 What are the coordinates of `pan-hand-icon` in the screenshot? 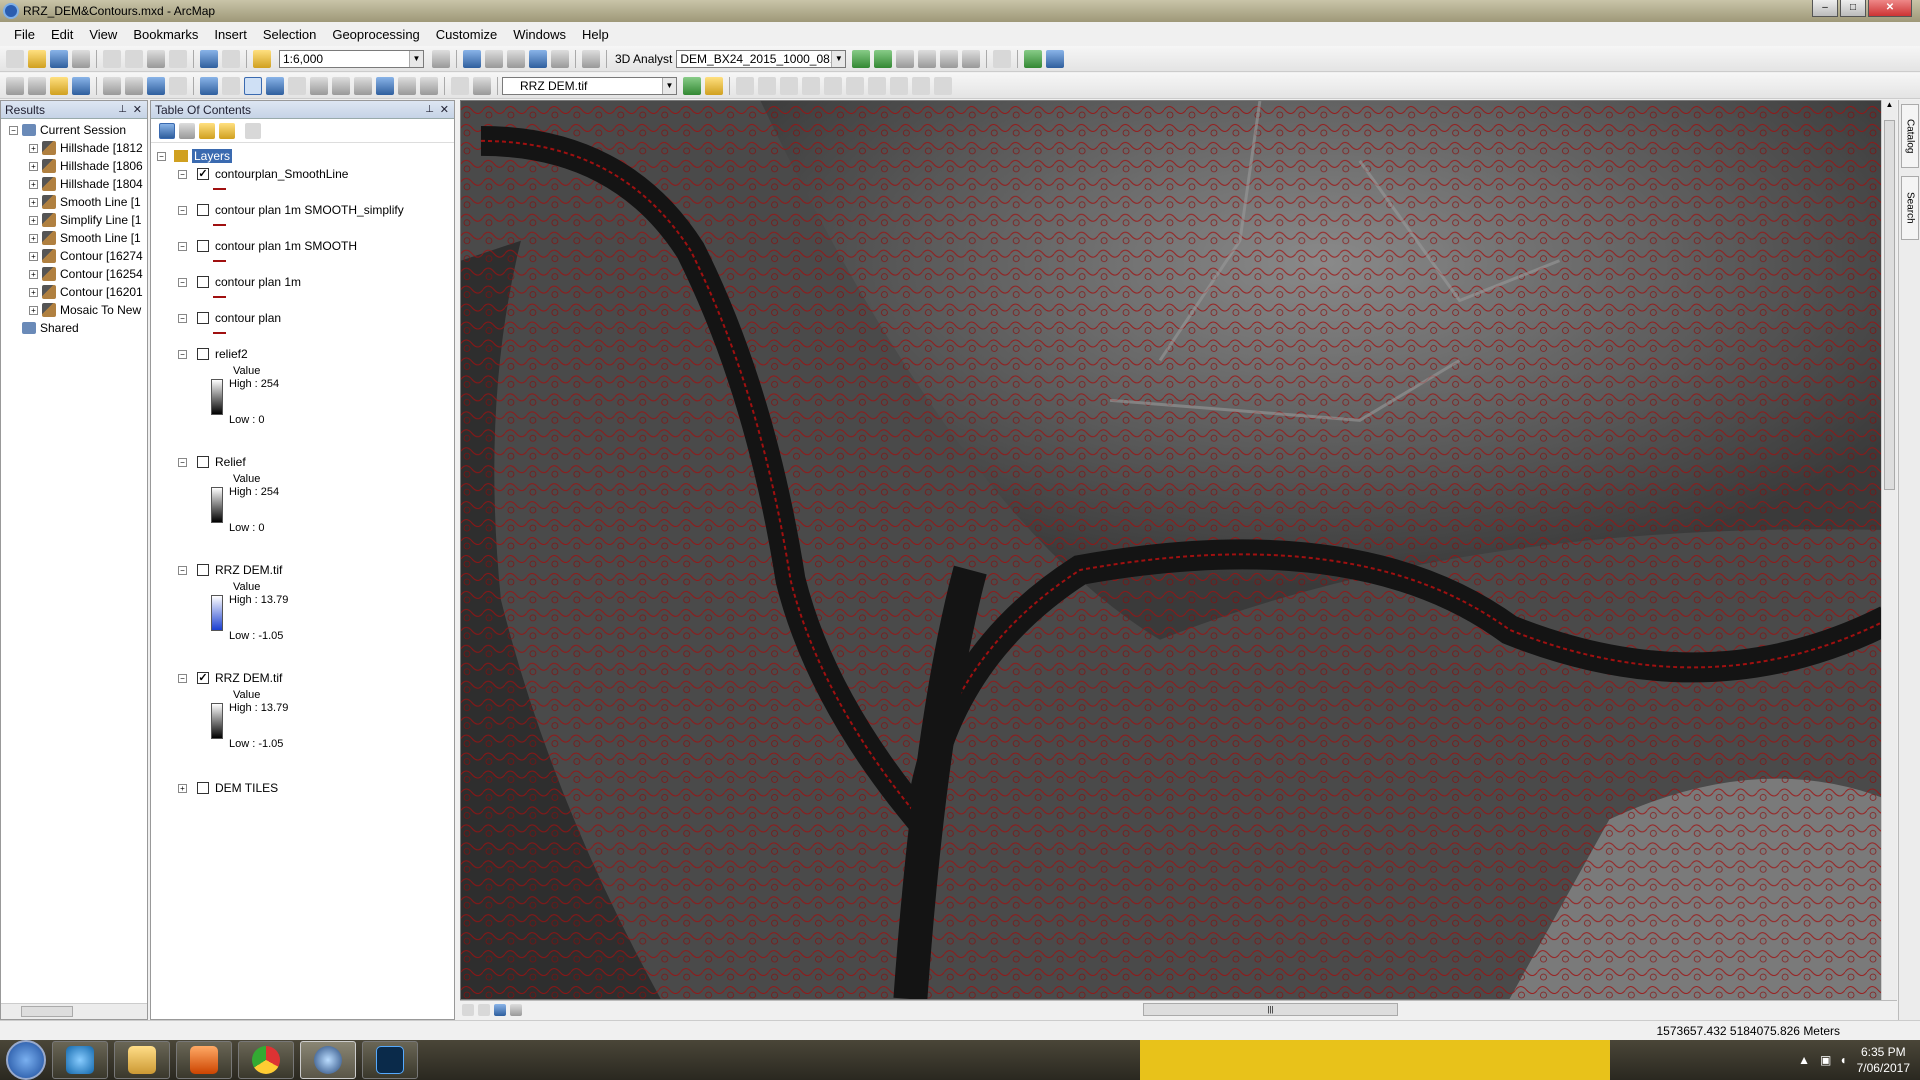 It's located at (59, 85).